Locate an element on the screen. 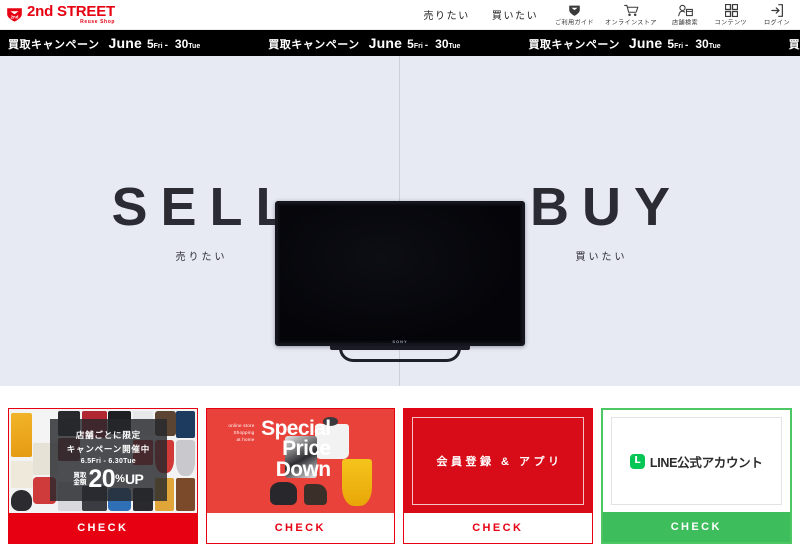  card1-line2: キャンペーン開催中 is located at coordinates (108, 449).